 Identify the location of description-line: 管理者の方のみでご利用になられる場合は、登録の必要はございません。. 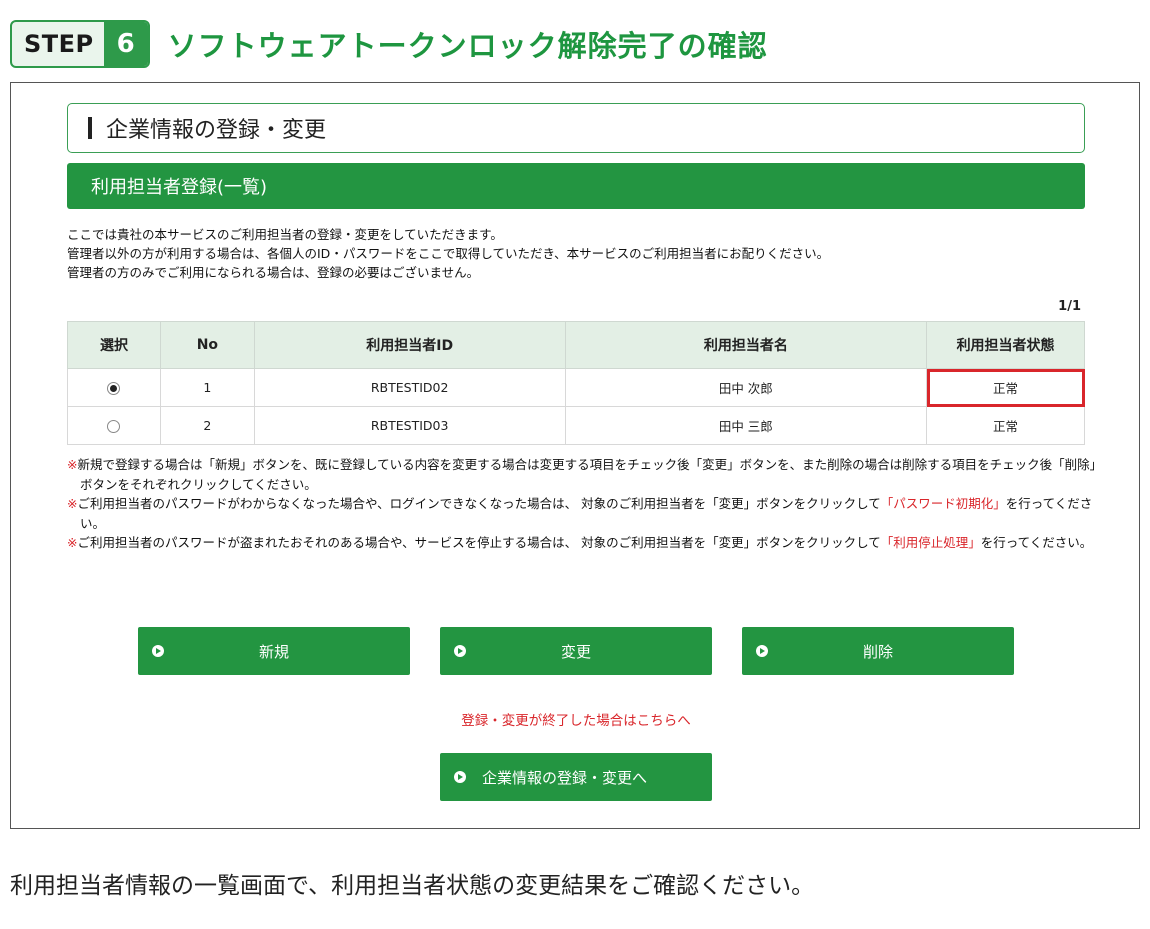
(273, 272).